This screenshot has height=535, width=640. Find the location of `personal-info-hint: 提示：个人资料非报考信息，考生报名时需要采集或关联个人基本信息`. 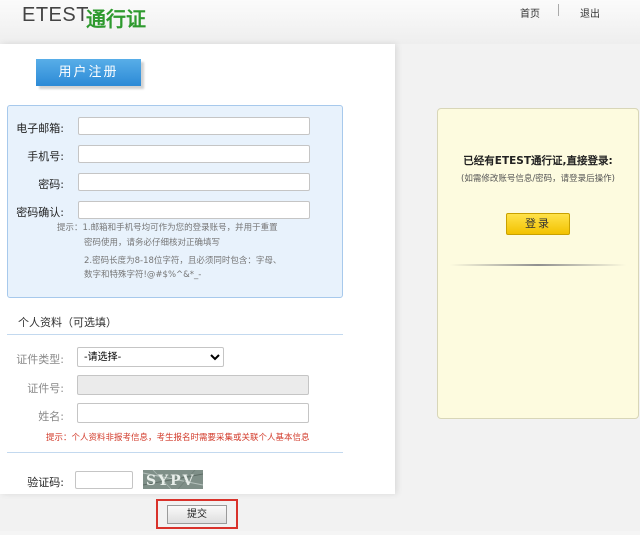

personal-info-hint: 提示：个人资料非报考信息，考生报名时需要采集或关联个人基本信息 is located at coordinates (178, 438).